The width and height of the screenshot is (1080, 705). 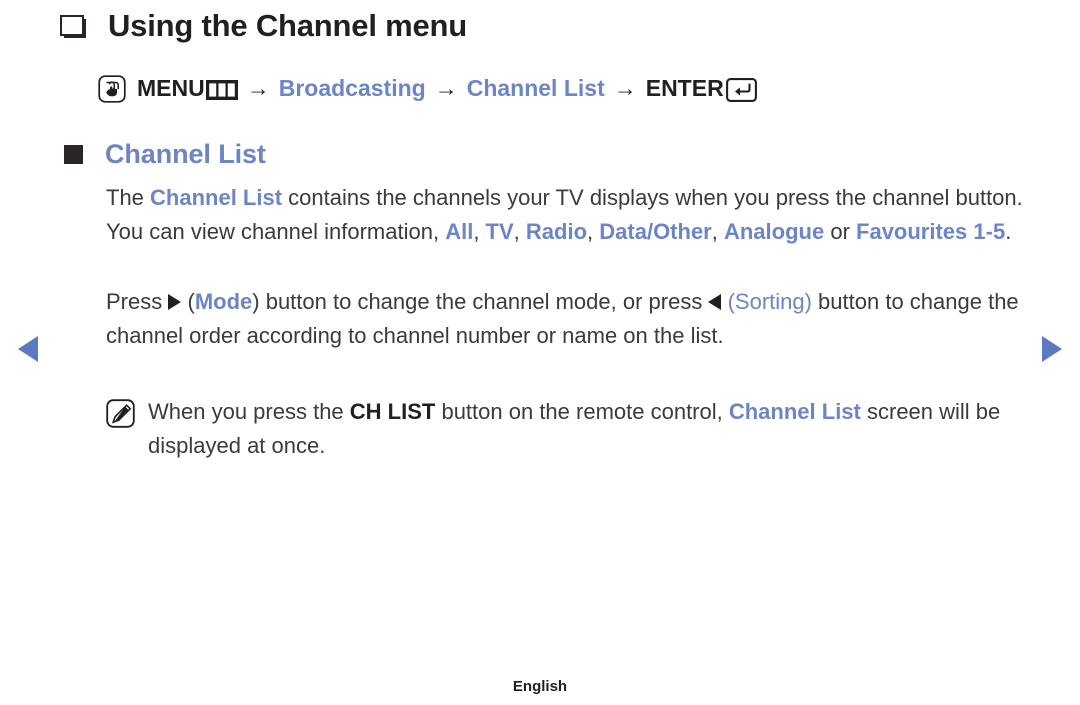 What do you see at coordinates (931, 231) in the screenshot?
I see `p1-term-favourites: Favourites 1-5` at bounding box center [931, 231].